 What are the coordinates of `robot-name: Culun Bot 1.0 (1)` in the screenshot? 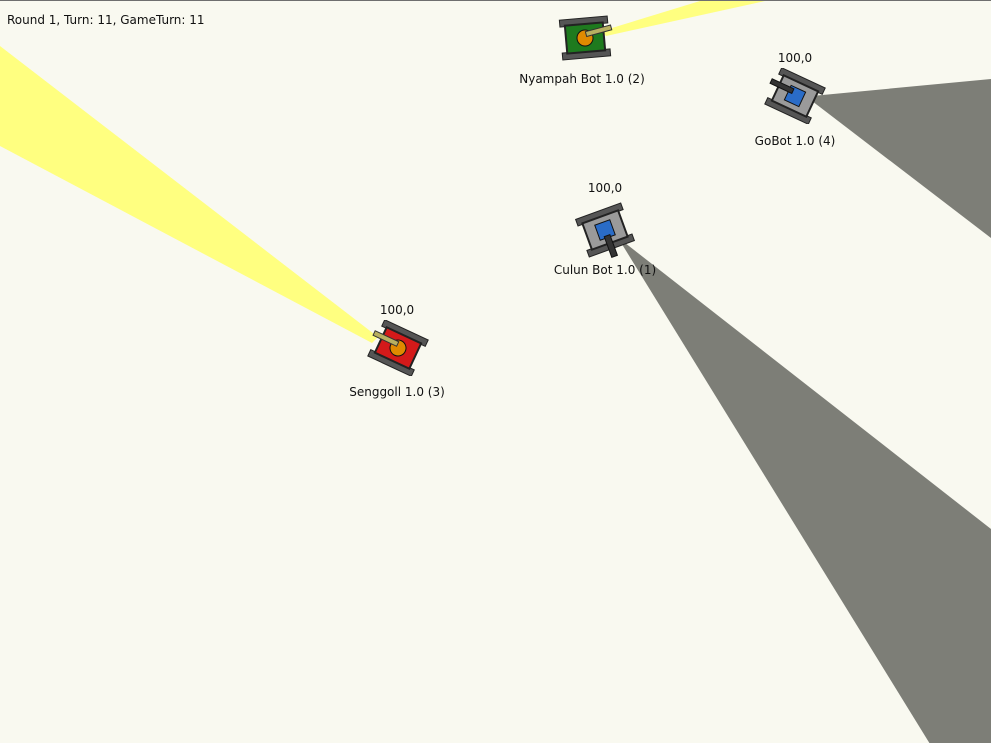 It's located at (605, 270).